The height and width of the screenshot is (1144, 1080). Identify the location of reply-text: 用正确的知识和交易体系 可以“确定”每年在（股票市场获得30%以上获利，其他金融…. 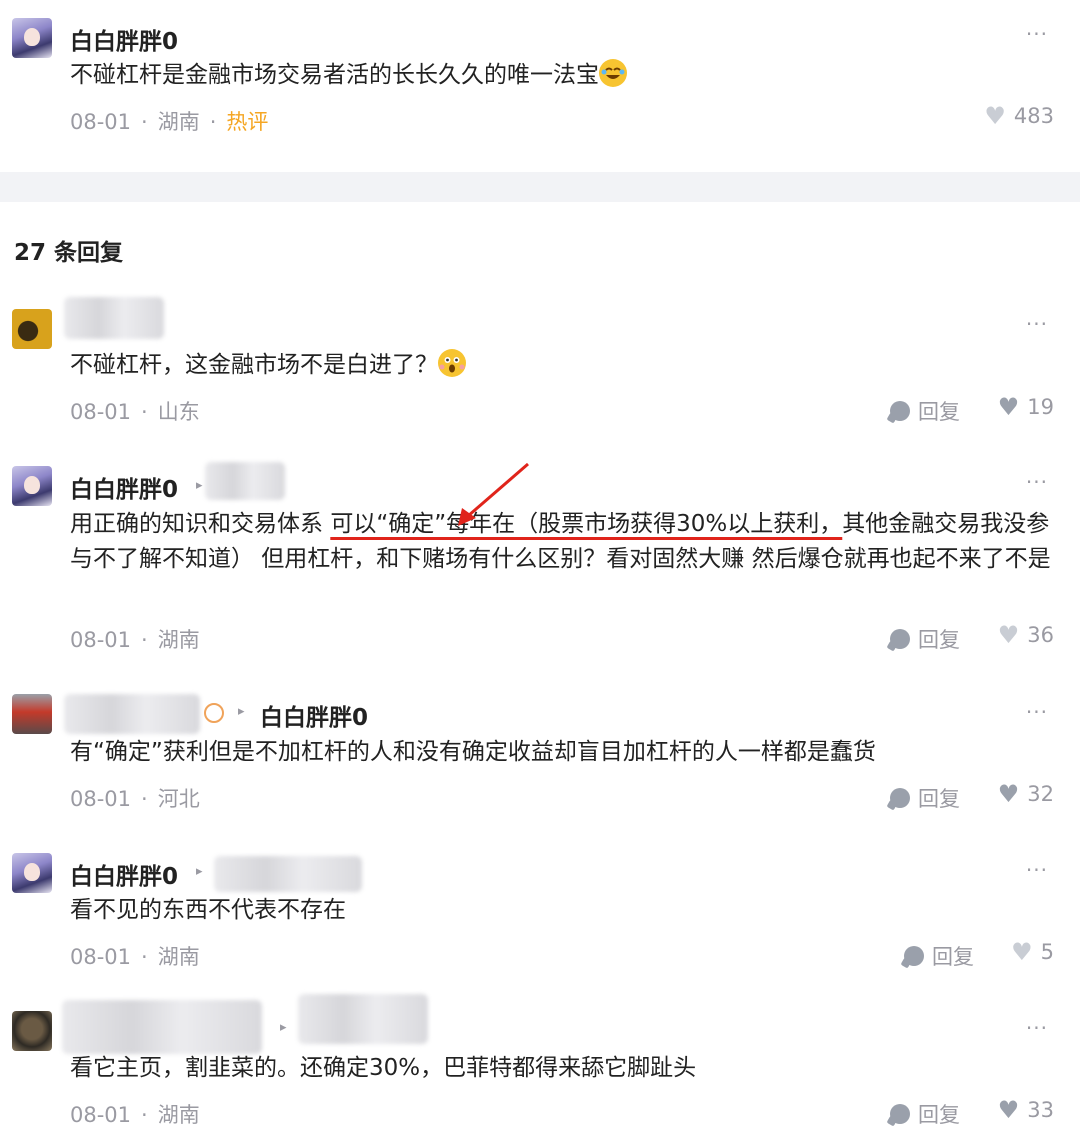
(565, 542).